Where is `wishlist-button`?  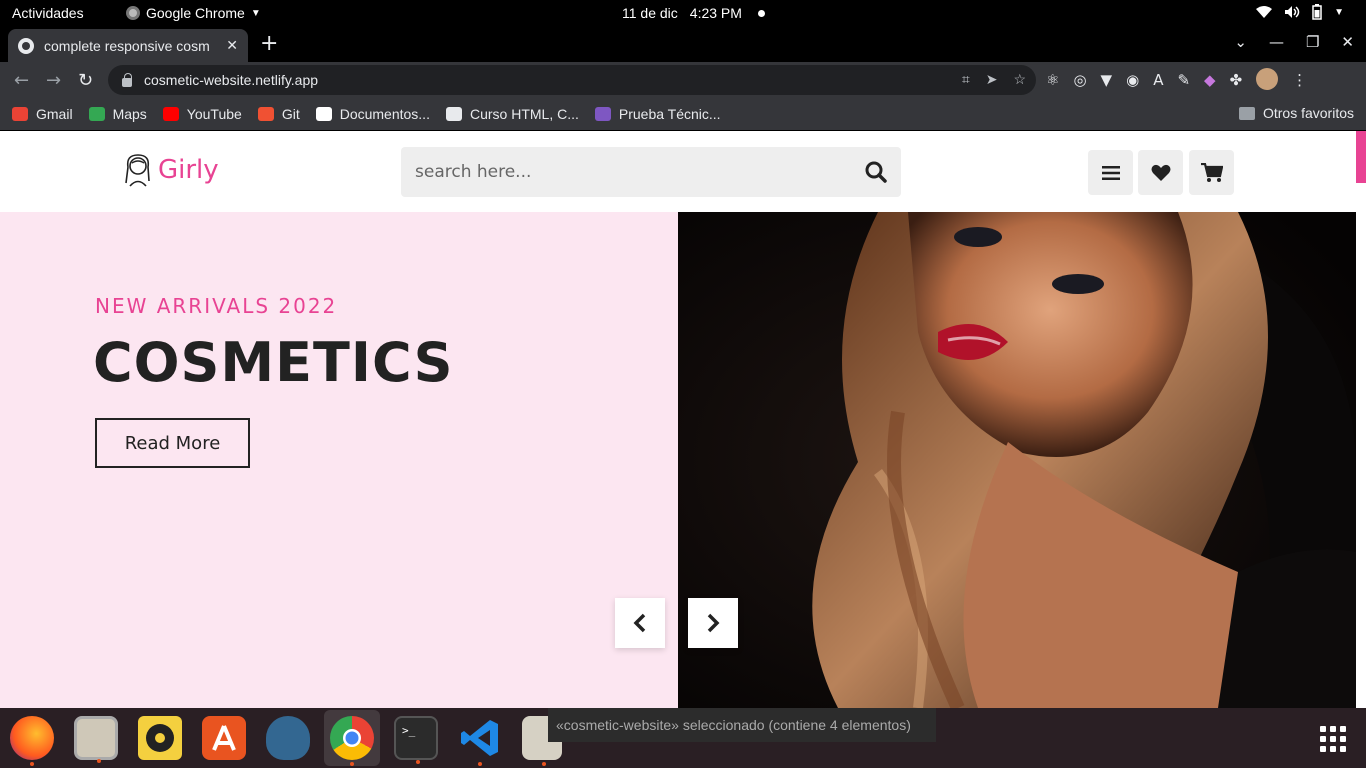
wishlist-button is located at coordinates (1160, 172).